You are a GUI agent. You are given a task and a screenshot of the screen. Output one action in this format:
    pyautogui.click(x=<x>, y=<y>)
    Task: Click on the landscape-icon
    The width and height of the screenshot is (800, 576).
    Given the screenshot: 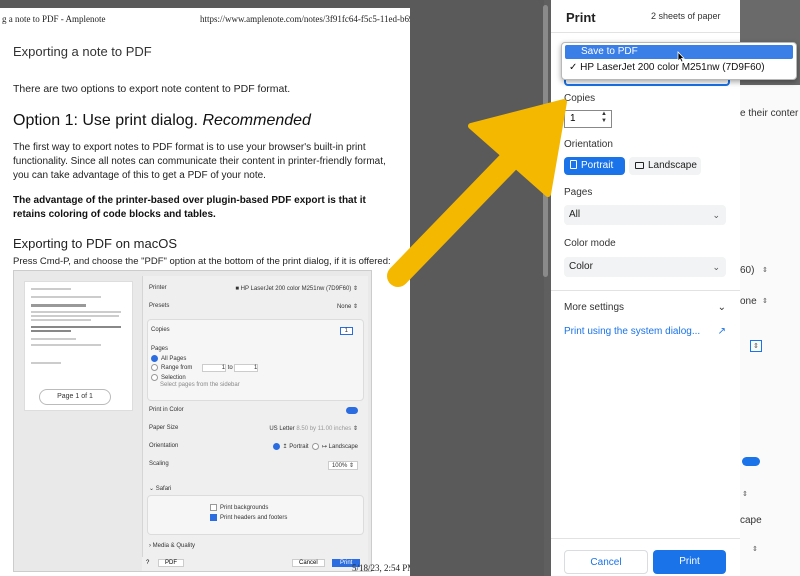 What is the action you would take?
    pyautogui.click(x=639, y=165)
    